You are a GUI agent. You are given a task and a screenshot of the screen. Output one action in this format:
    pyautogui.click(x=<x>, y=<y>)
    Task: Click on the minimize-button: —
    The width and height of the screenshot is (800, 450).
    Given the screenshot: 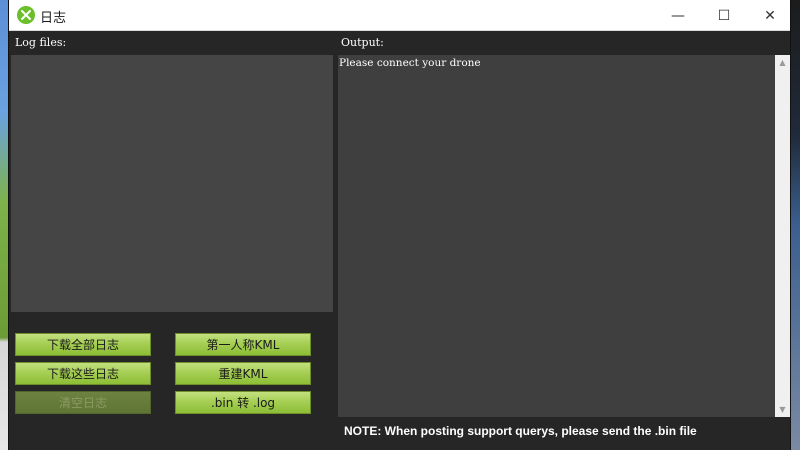 What is the action you would take?
    pyautogui.click(x=678, y=15)
    